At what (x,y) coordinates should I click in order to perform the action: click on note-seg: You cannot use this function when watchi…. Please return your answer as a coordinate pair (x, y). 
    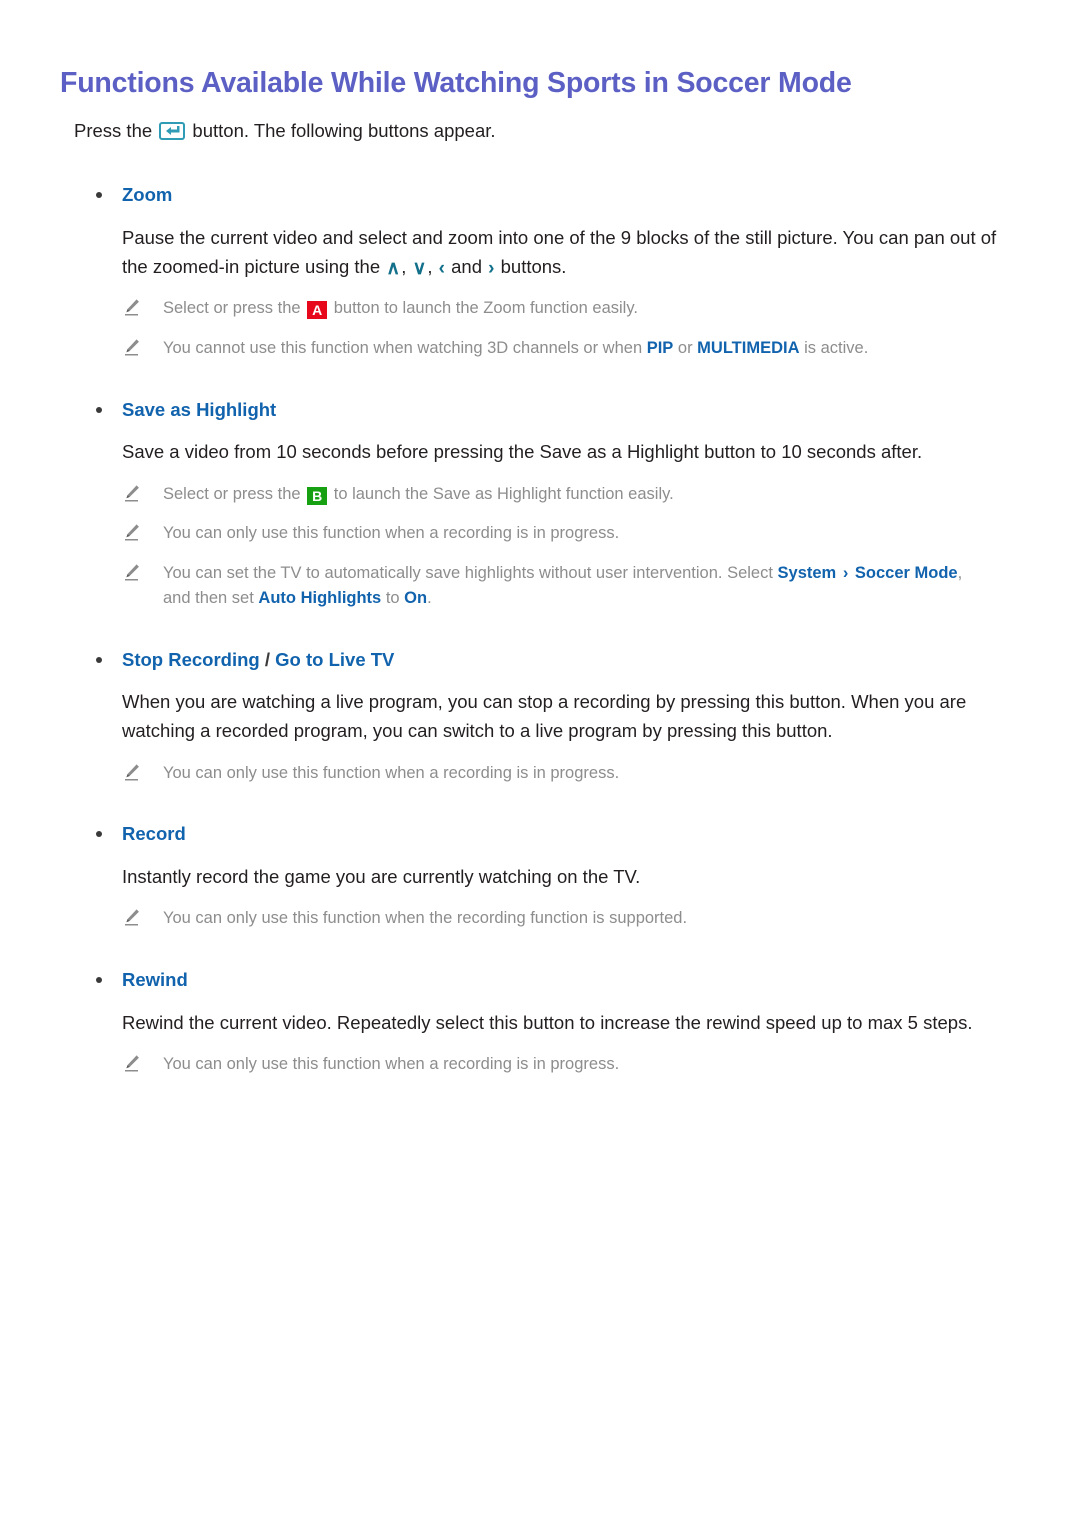
    Looking at the image, I should click on (405, 347).